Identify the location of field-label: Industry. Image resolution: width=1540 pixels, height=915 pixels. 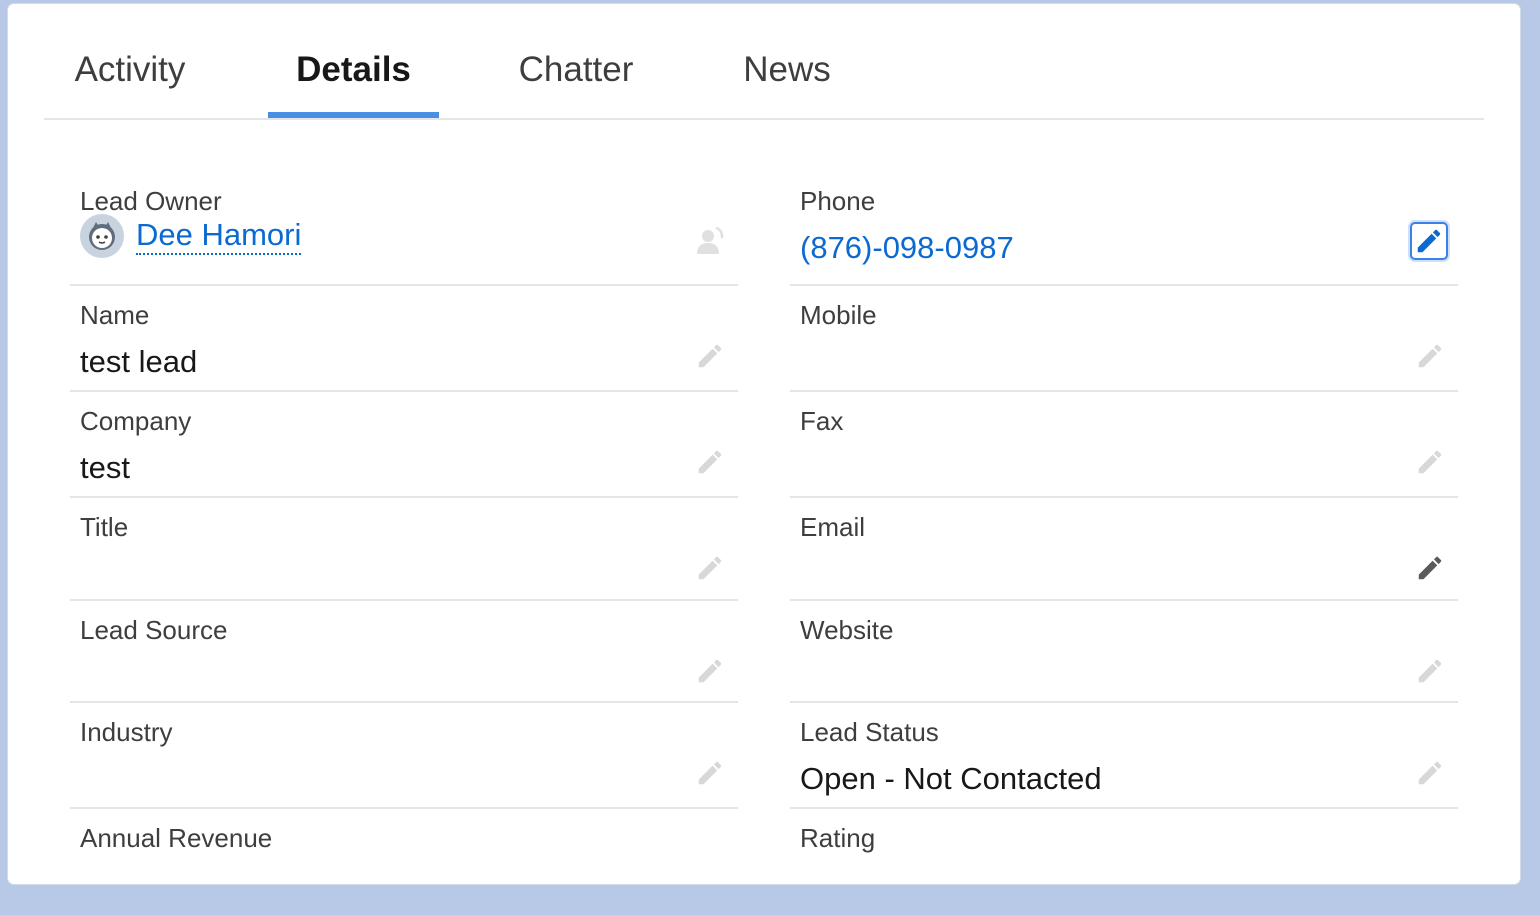
(126, 732).